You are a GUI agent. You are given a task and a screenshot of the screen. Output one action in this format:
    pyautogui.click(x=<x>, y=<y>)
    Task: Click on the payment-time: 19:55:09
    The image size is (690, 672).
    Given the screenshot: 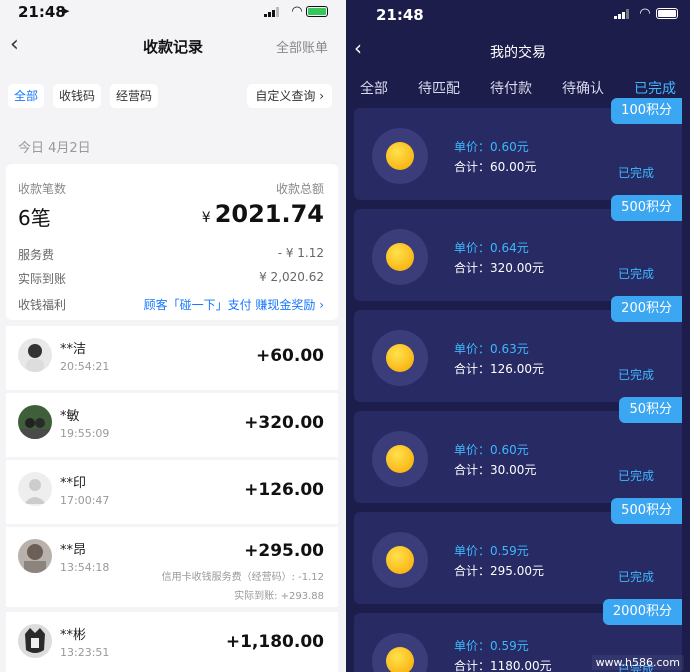 What is the action you would take?
    pyautogui.click(x=85, y=433)
    